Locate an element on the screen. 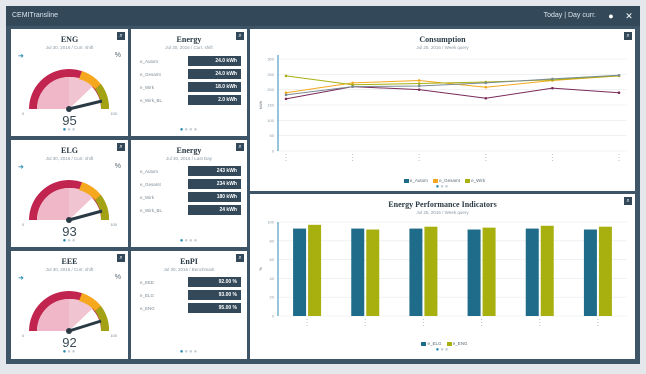  legend-label: e_Wirk is located at coordinates (478, 180).